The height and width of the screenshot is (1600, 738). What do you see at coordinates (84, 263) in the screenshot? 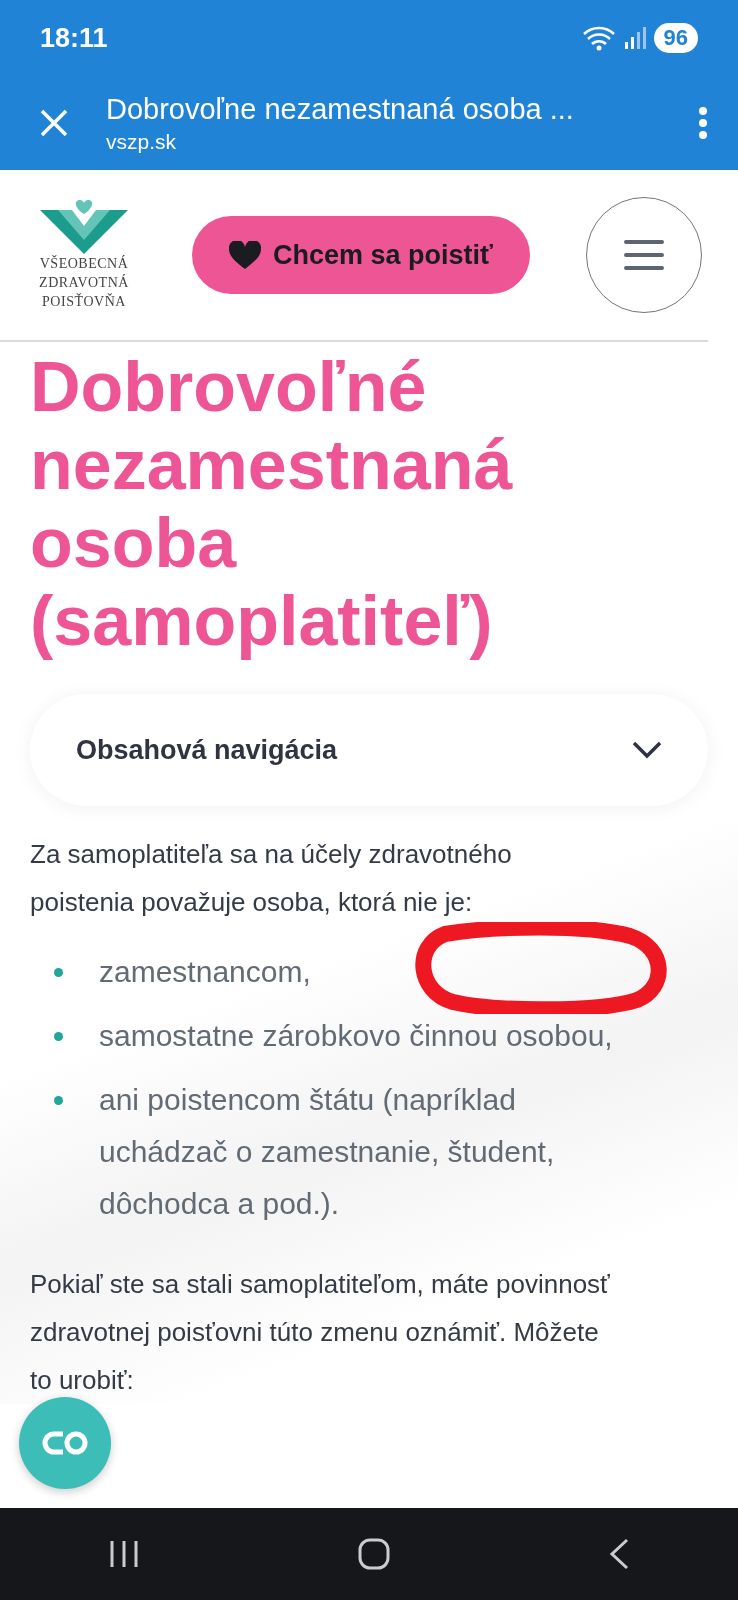
I see `logo-text: VŠEOBECNÁ` at bounding box center [84, 263].